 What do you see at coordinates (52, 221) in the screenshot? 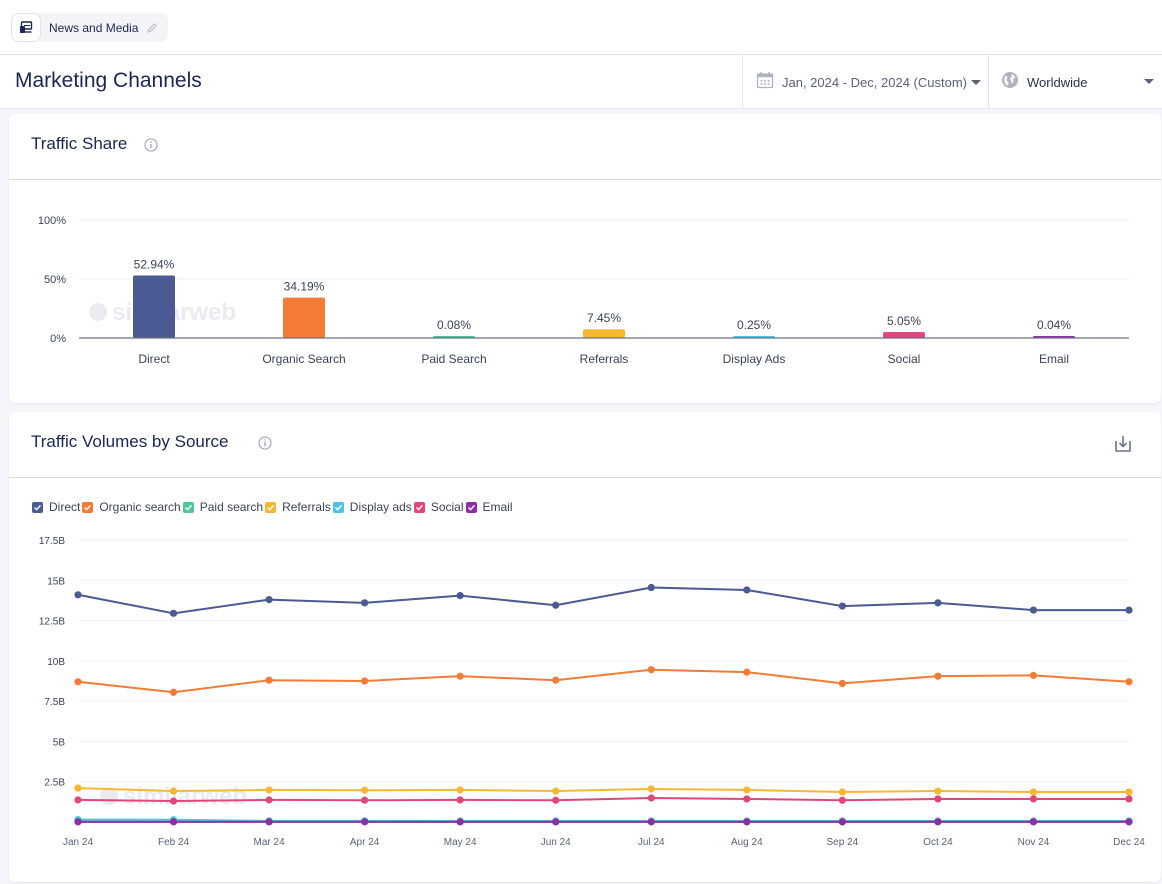
I see `y-tick-label: 100%` at bounding box center [52, 221].